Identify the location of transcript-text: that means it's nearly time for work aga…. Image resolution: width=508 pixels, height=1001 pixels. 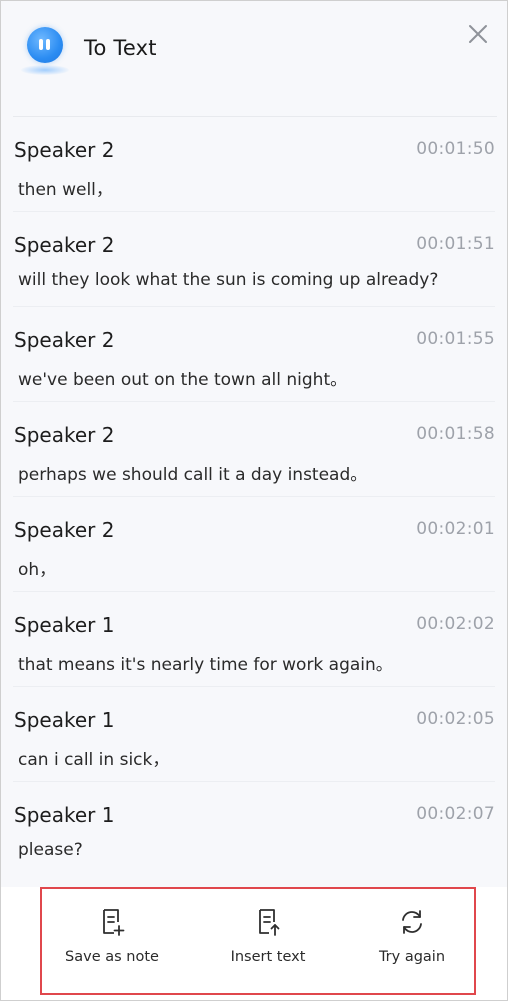
(205, 665).